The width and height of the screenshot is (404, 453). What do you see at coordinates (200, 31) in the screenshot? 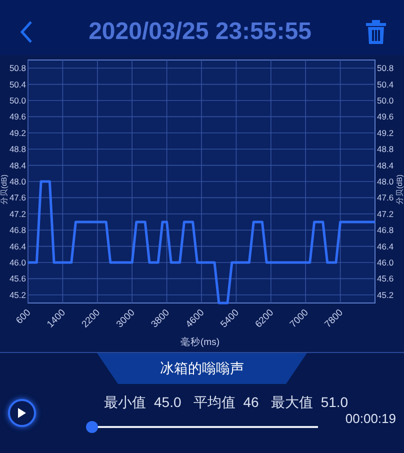
I see `page-title: 2020/03/25 23:55:55` at bounding box center [200, 31].